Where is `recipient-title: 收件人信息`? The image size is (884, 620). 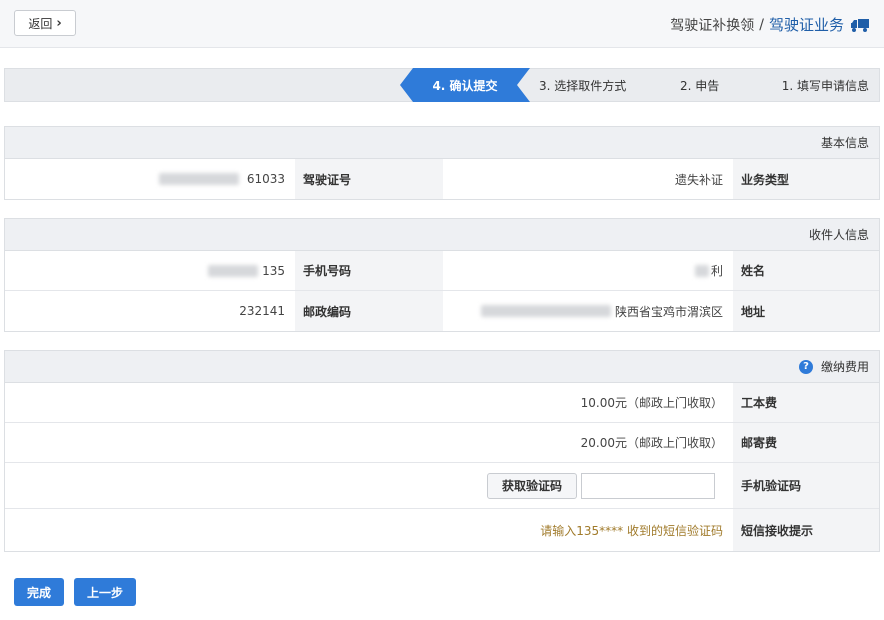 recipient-title: 收件人信息 is located at coordinates (442, 235).